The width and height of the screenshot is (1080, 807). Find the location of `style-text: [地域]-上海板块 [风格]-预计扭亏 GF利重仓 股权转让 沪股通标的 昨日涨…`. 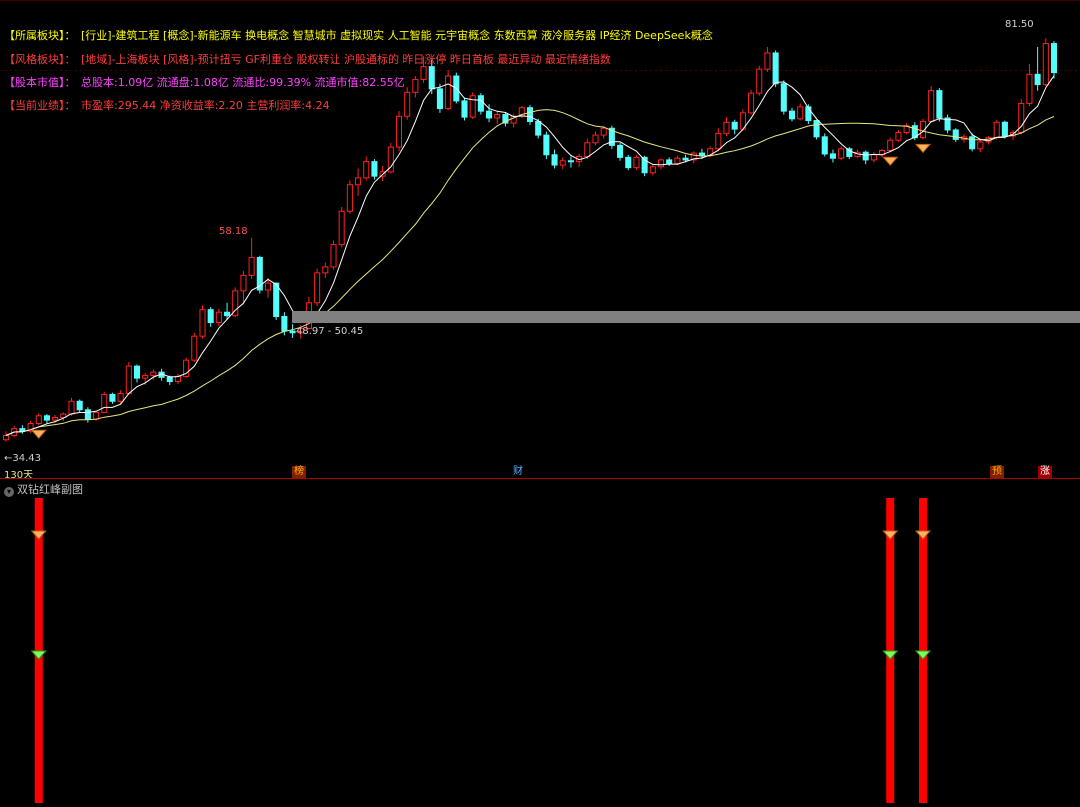

style-text: [地域]-上海板块 [风格]-预计扭亏 GF利重仓 股权转让 沪股通标的 昨日涨… is located at coordinates (346, 59).